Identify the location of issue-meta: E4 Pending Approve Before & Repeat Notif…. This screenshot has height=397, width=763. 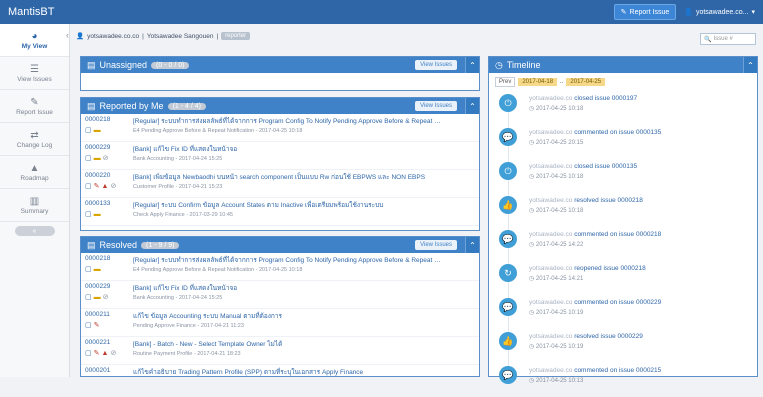
(218, 270).